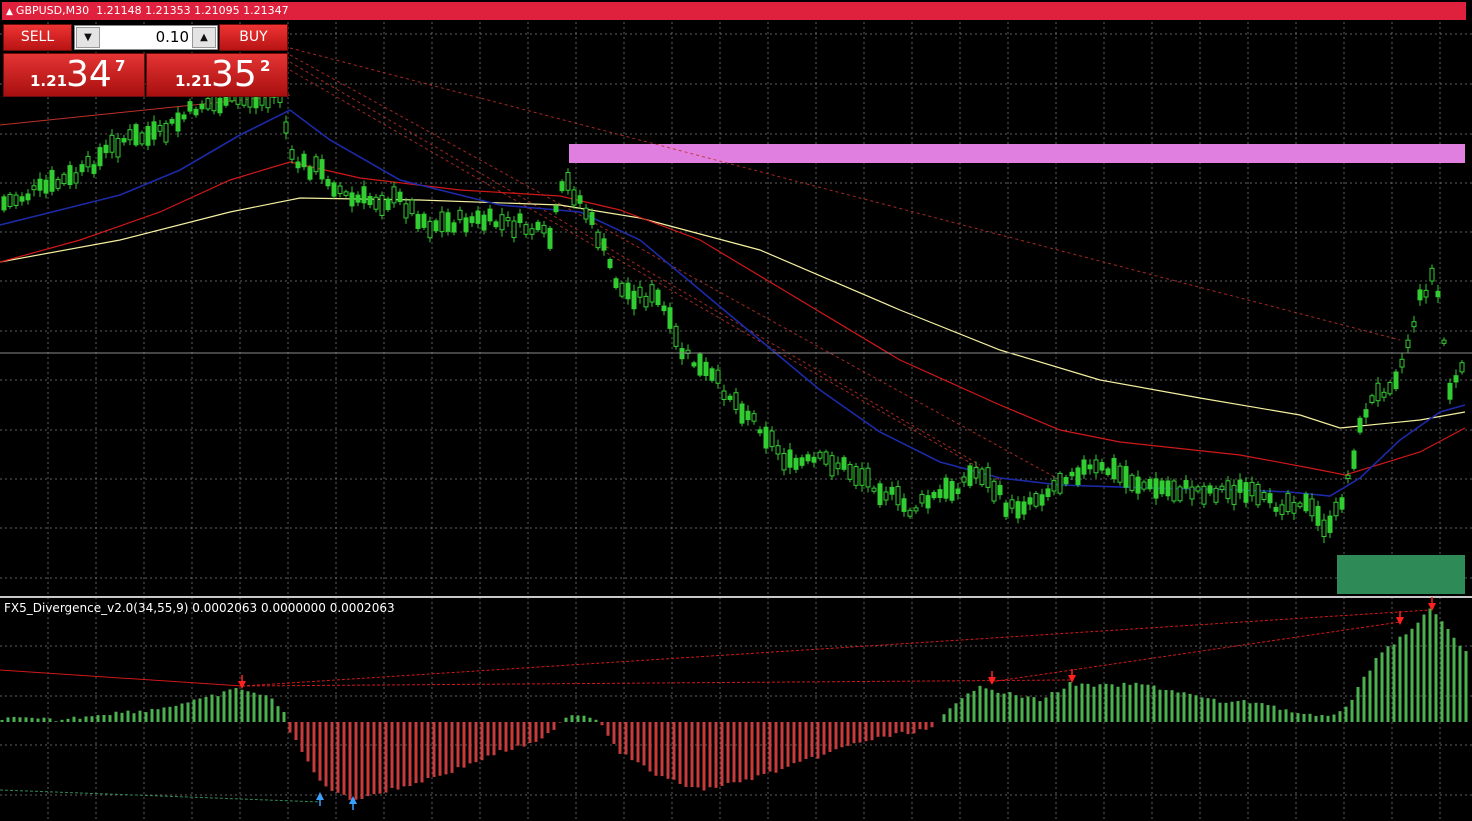 This screenshot has width=1472, height=821. Describe the element at coordinates (88, 37) in the screenshot. I see `chevron-down-icon: ▼` at that location.